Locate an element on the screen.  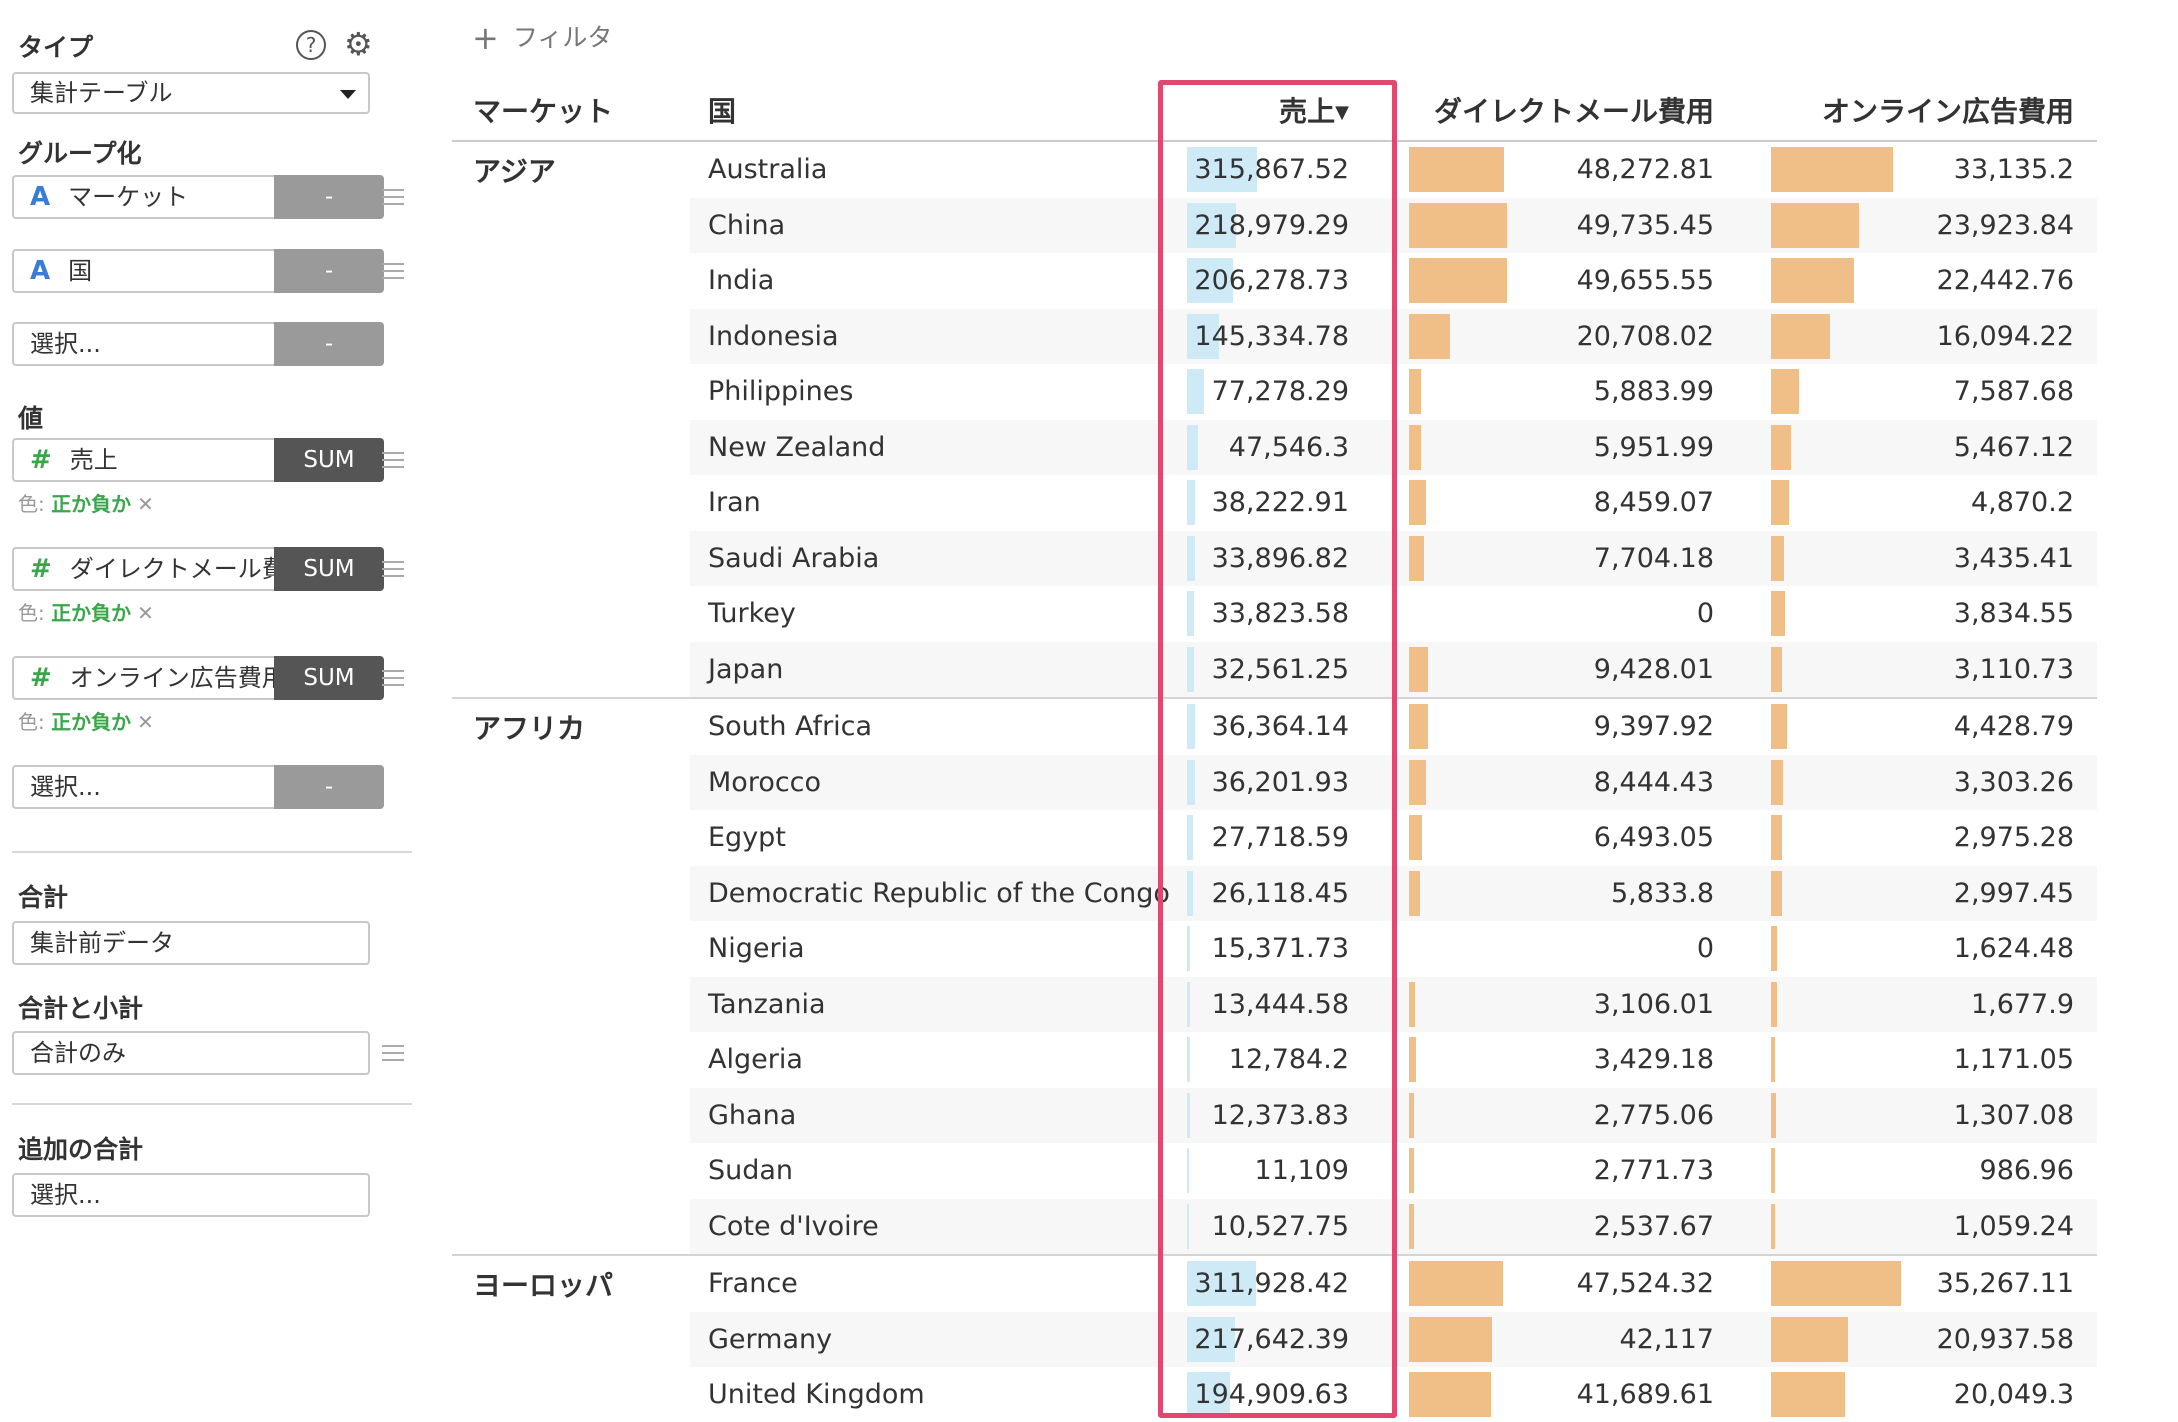
table-row: Australia 315,867.52 48,272.81 33,135.2 is located at coordinates (1089, 169).